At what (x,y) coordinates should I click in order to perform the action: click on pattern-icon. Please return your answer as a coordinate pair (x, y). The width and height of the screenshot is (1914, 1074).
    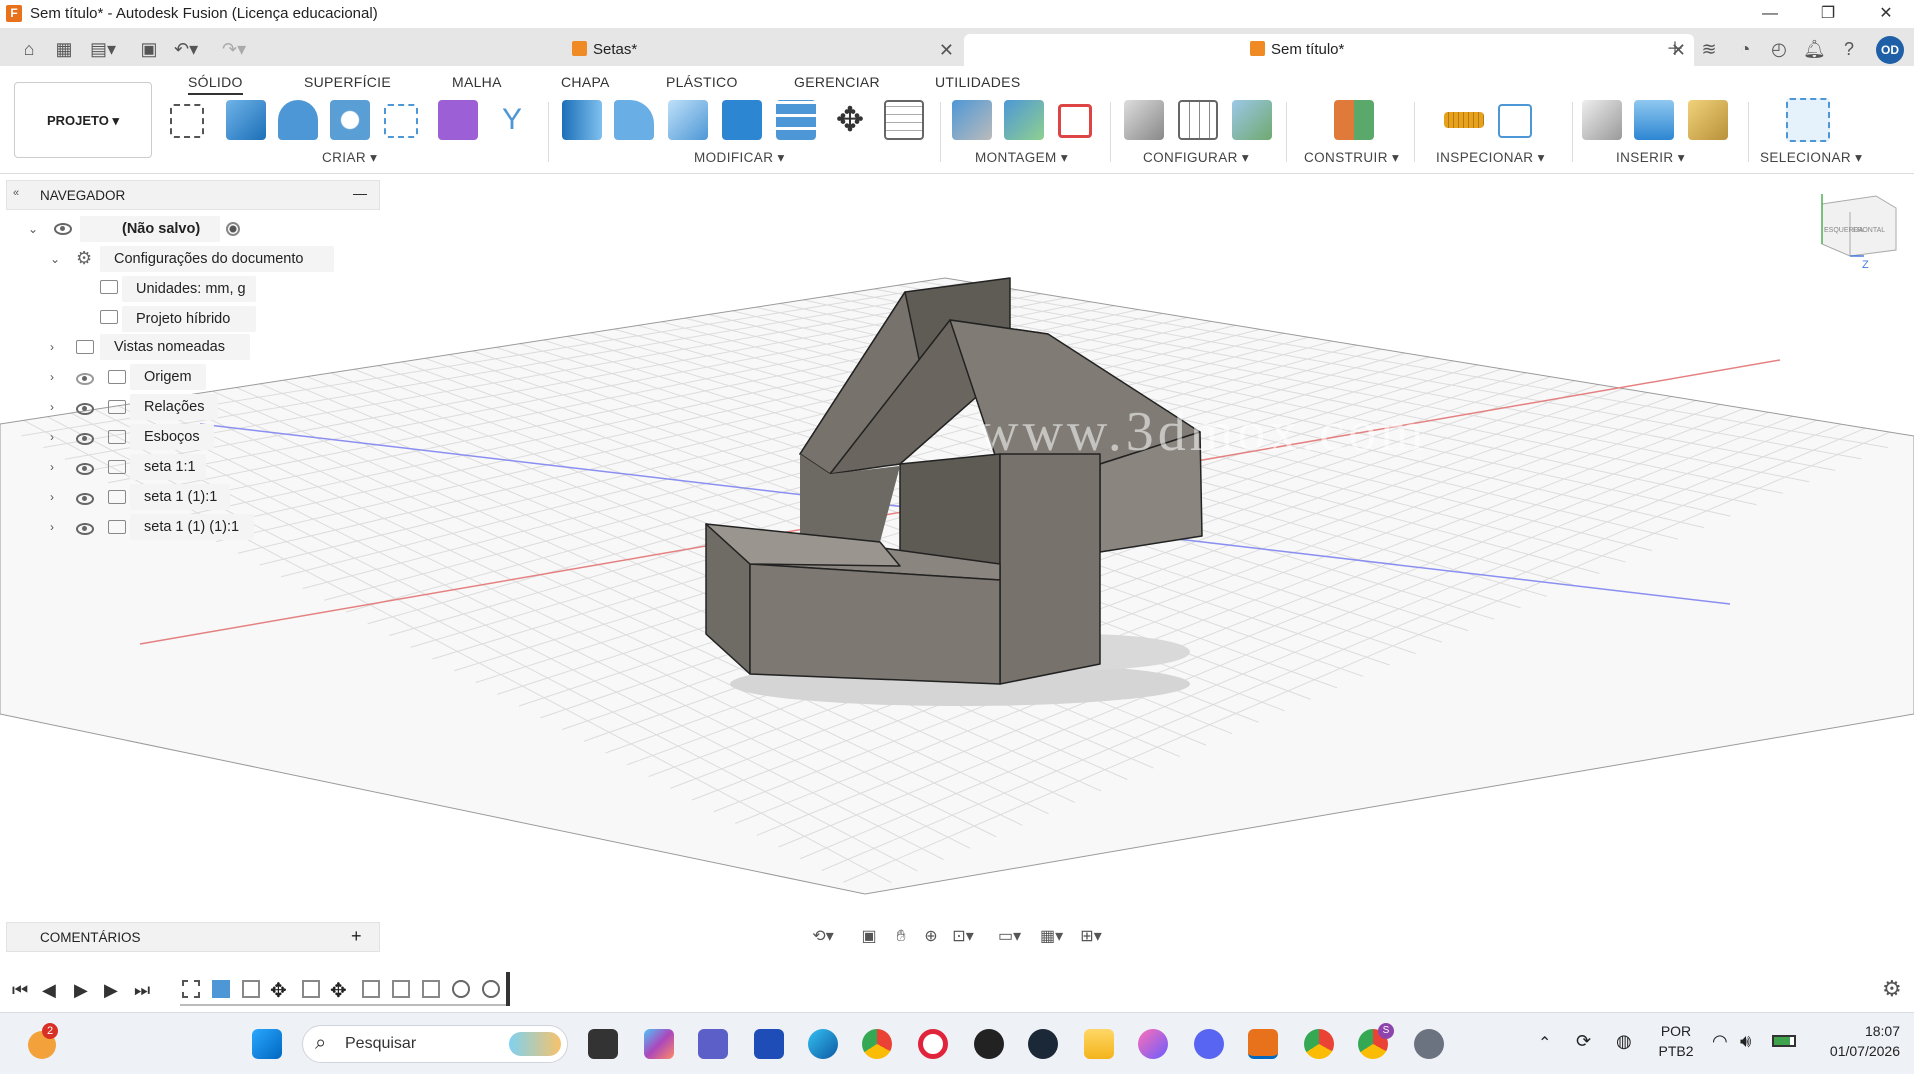
    Looking at the image, I should click on (401, 121).